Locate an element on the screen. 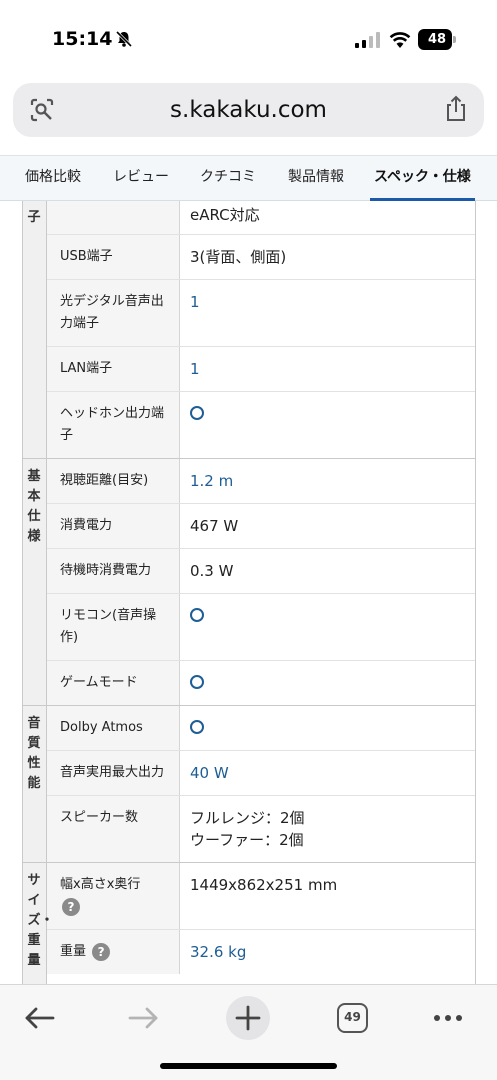 This screenshot has width=497, height=1080. tab-spec: スペック・仕様 is located at coordinates (422, 178).